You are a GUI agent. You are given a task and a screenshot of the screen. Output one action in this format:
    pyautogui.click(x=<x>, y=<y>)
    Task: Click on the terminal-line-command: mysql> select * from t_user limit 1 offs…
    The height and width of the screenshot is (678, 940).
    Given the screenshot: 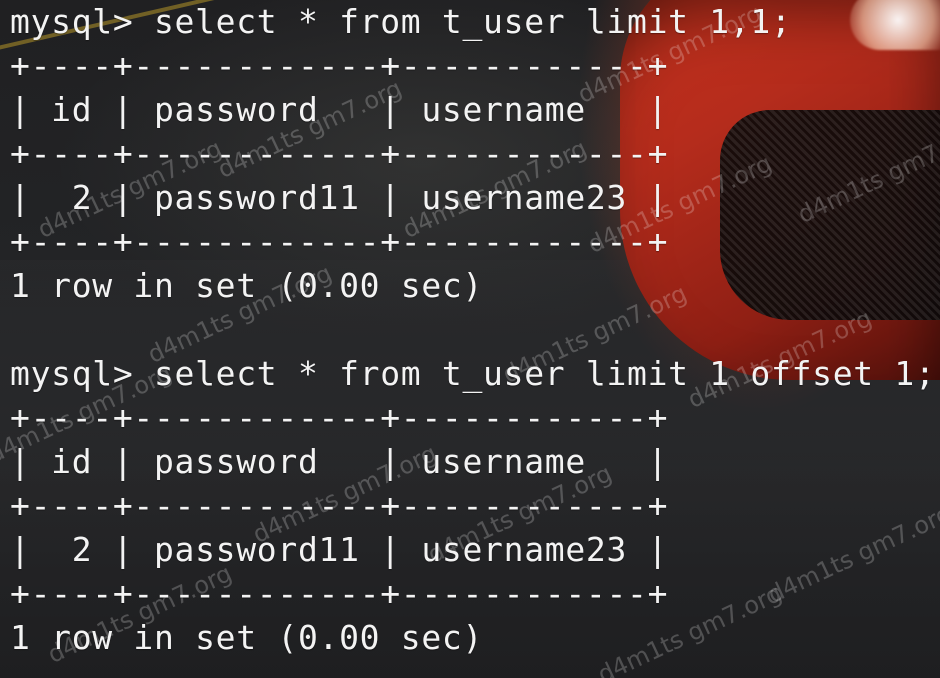 What is the action you would take?
    pyautogui.click(x=473, y=373)
    